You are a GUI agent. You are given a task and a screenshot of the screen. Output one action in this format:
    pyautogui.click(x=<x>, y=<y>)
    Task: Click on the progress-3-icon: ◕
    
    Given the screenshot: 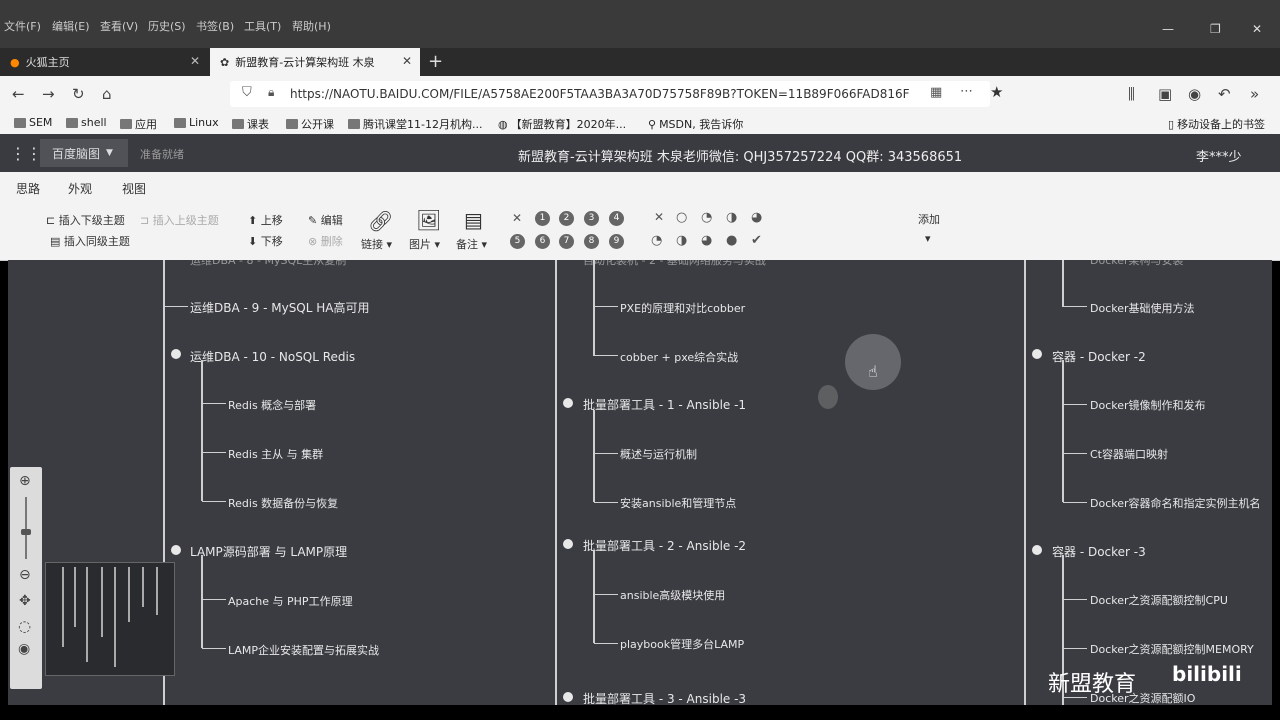 What is the action you would take?
    pyautogui.click(x=756, y=217)
    